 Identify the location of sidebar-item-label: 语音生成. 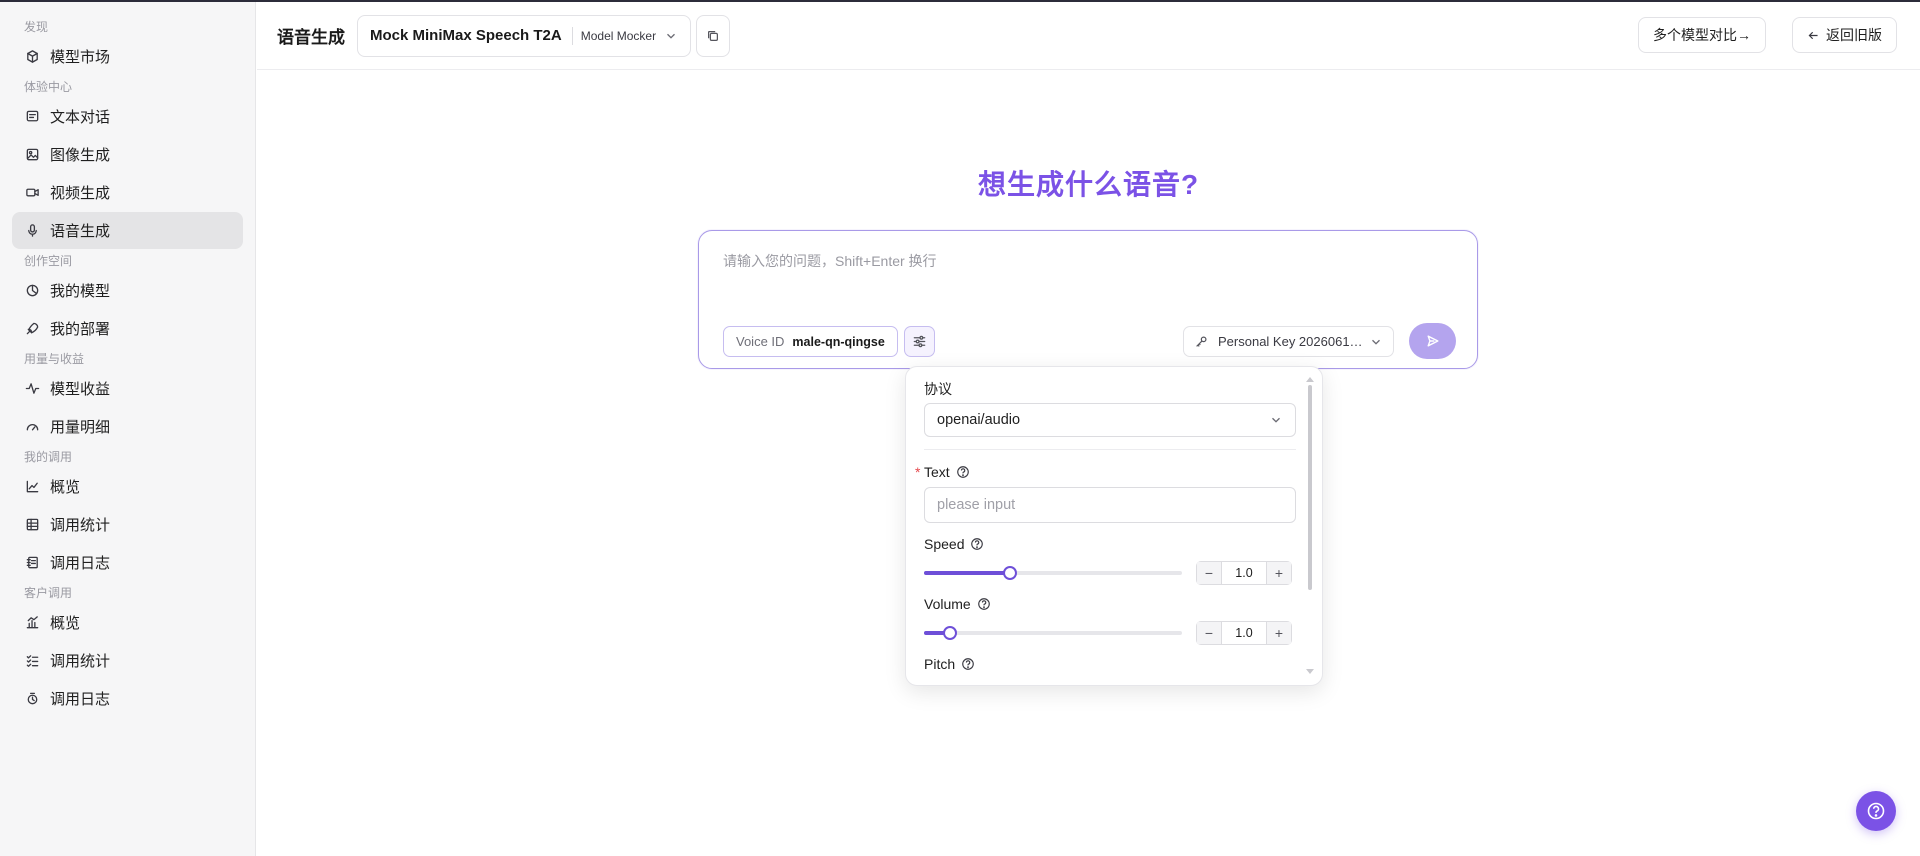
(80, 231).